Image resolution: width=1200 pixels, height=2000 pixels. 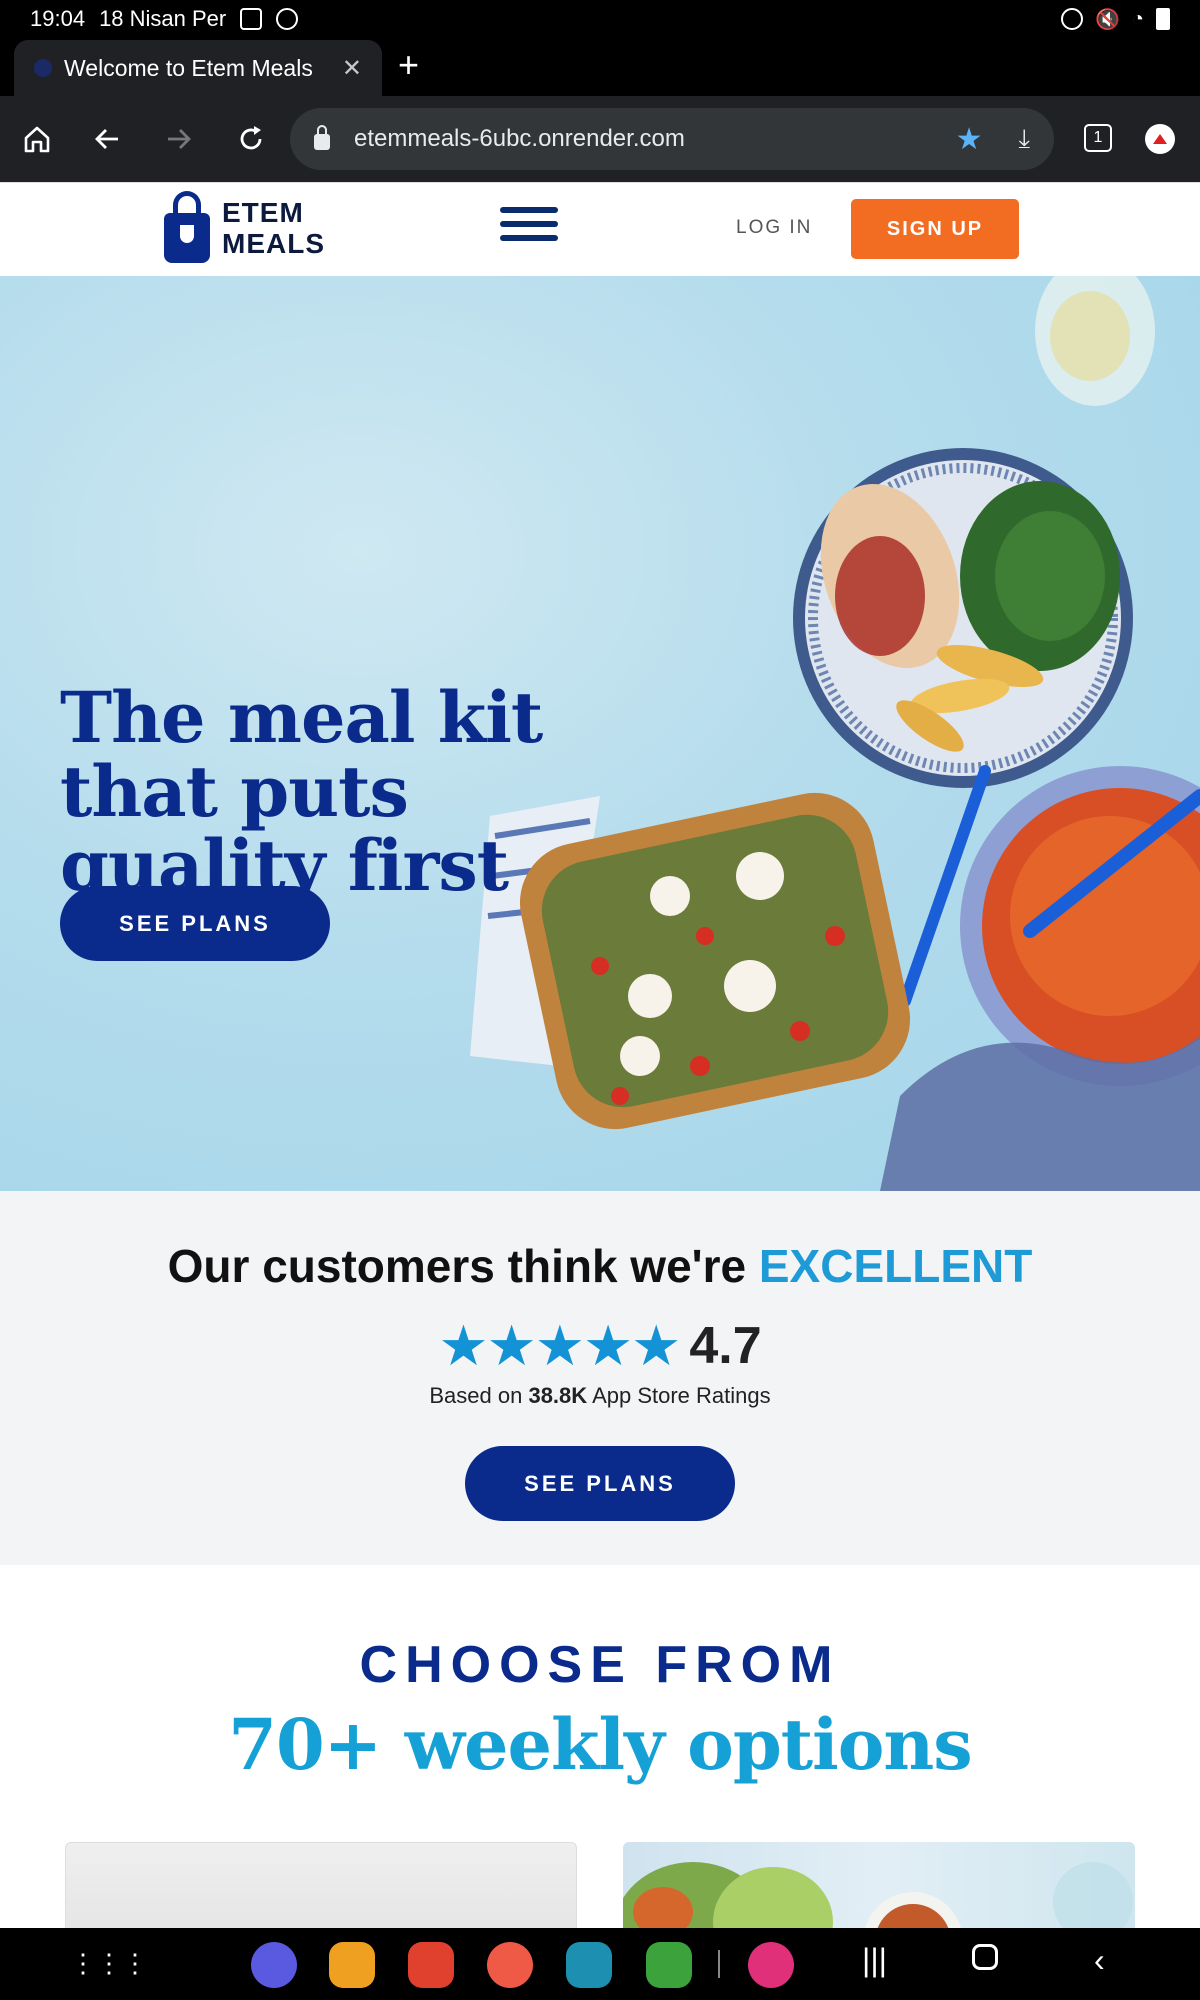 I want to click on info-notification-icon, so click(x=287, y=19).